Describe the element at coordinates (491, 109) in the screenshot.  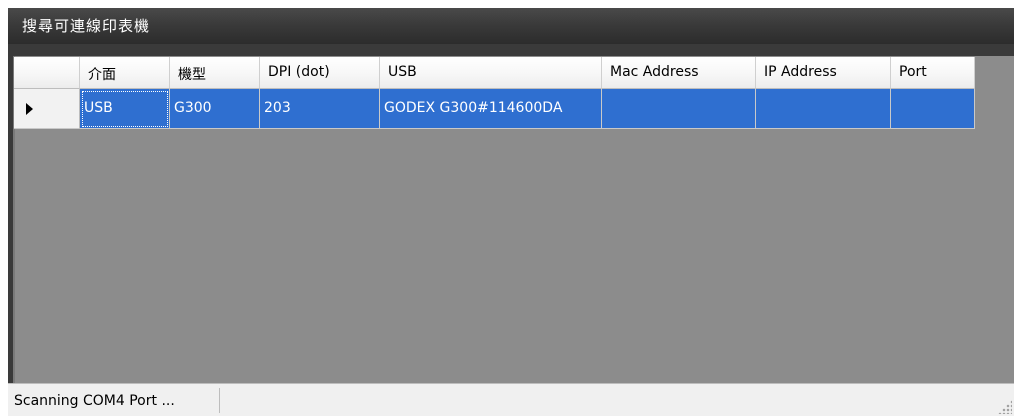
I see `cell-usb: GODEX G300#114600DA` at that location.